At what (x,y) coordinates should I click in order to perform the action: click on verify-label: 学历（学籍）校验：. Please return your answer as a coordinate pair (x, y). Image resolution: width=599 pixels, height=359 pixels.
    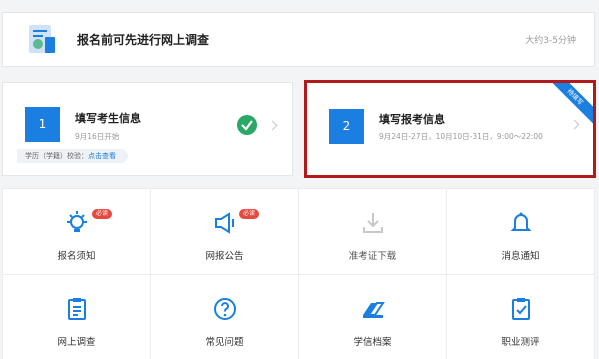
    Looking at the image, I should click on (56, 156).